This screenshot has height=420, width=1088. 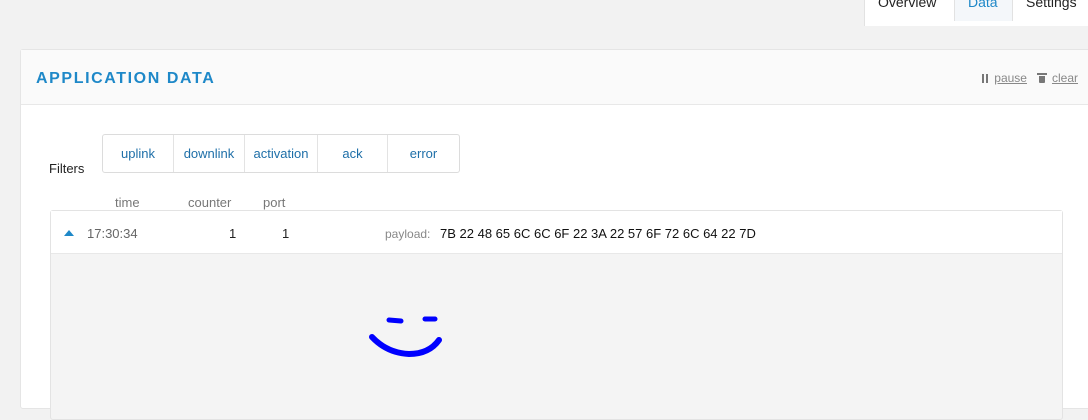 I want to click on column-header-time: time, so click(x=127, y=202).